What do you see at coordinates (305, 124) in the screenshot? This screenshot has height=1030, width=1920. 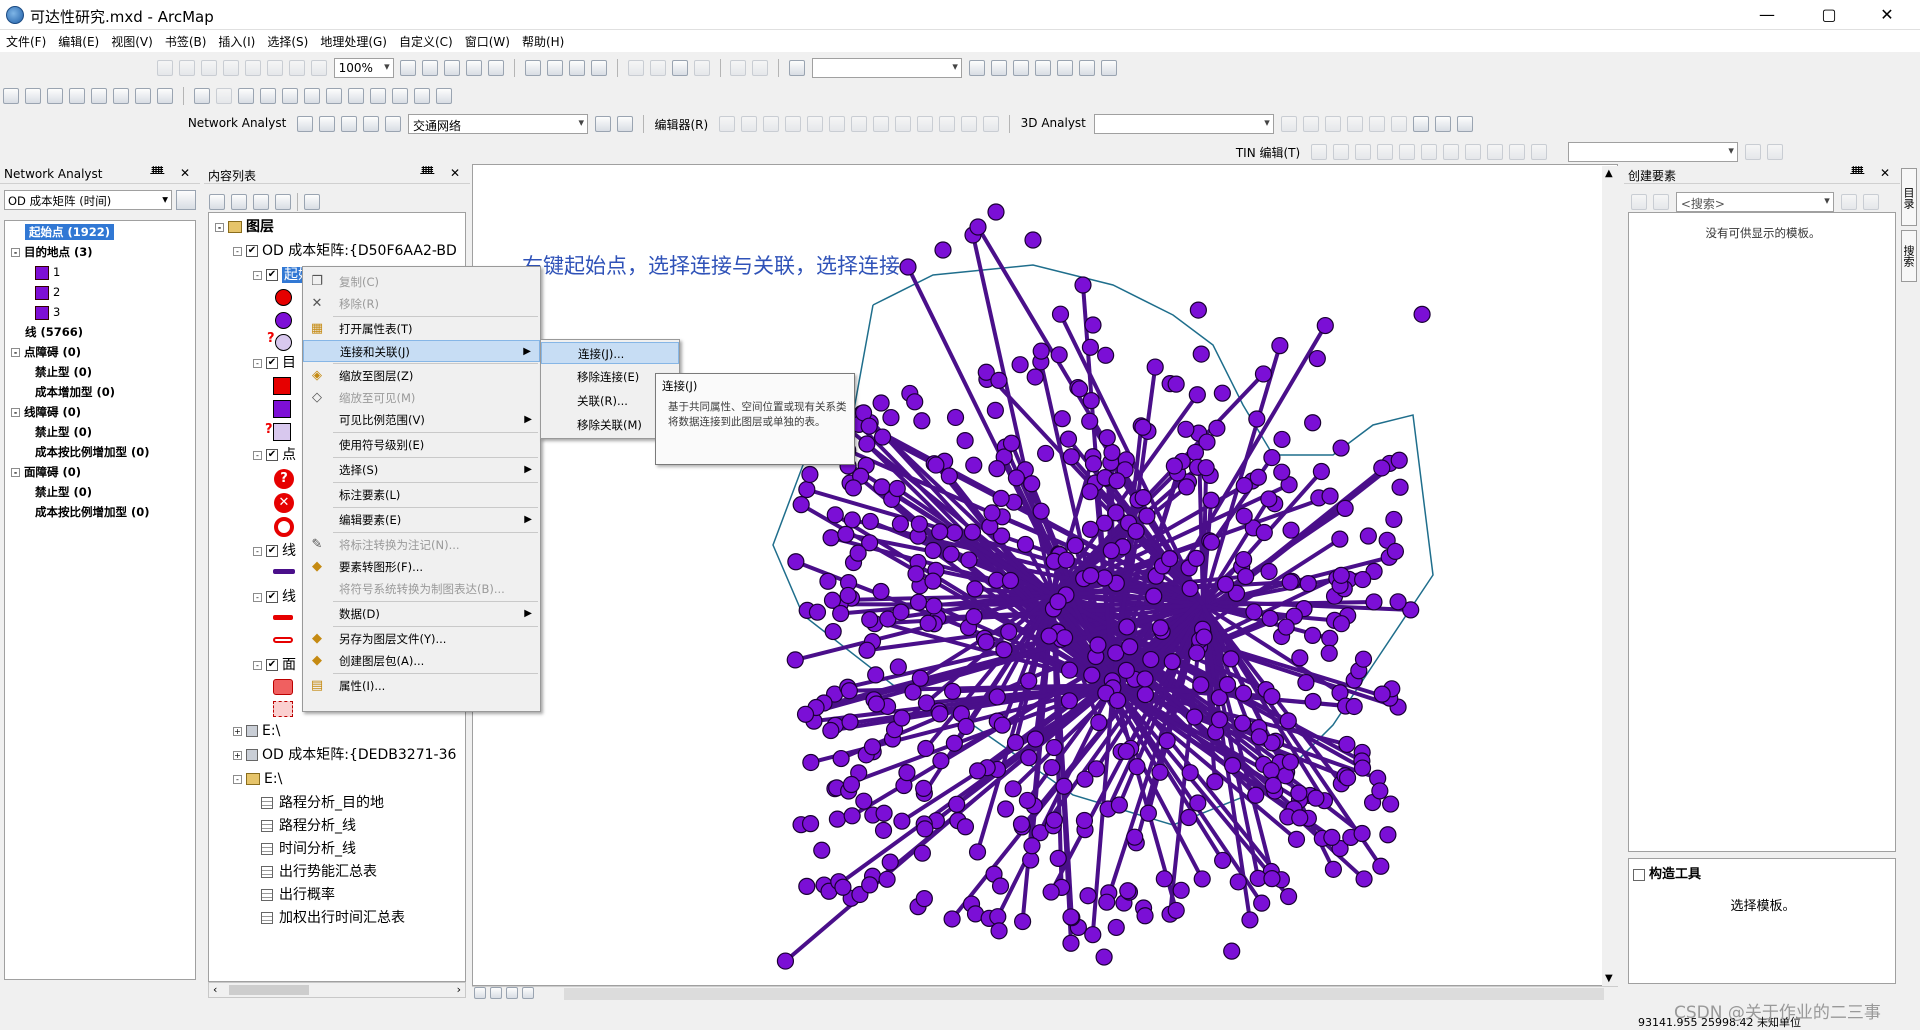 I see `network-analyst-window-icon` at bounding box center [305, 124].